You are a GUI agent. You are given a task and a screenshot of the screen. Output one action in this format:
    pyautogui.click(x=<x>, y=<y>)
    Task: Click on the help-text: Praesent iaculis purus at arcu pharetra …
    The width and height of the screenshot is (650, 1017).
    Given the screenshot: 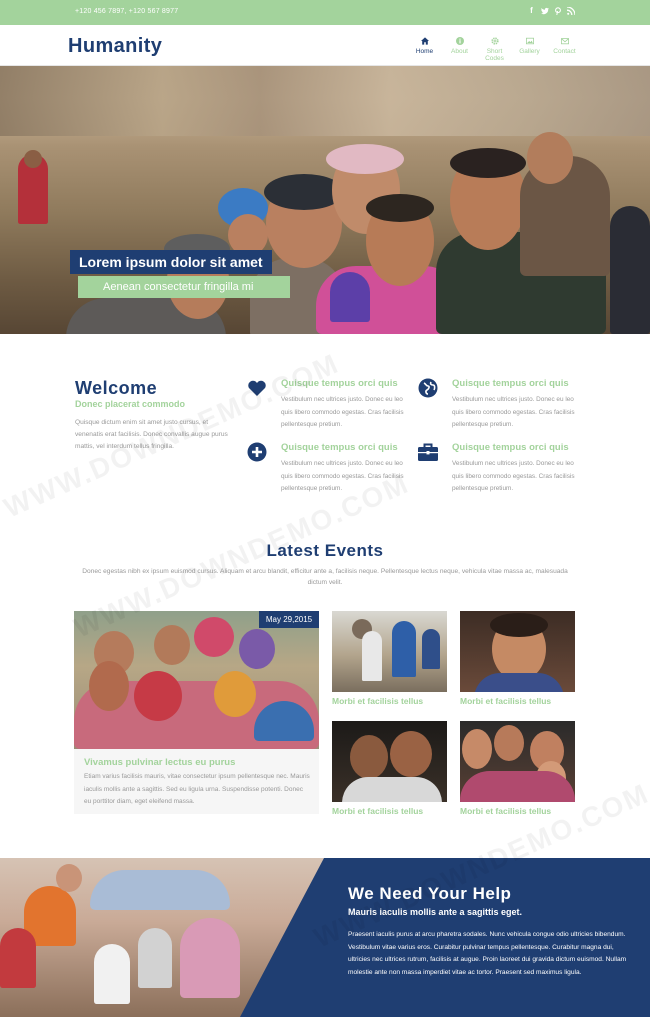 What is the action you would take?
    pyautogui.click(x=487, y=953)
    